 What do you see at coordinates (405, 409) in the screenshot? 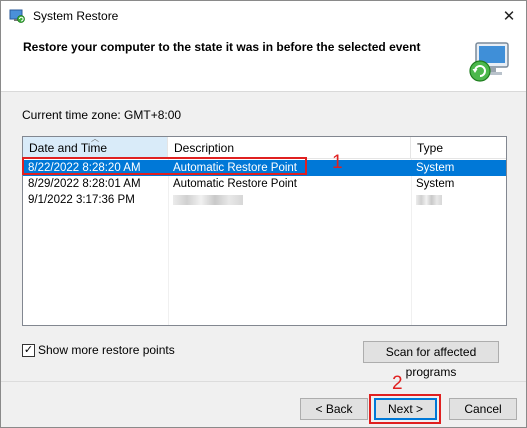
I see `next-button: Next >` at bounding box center [405, 409].